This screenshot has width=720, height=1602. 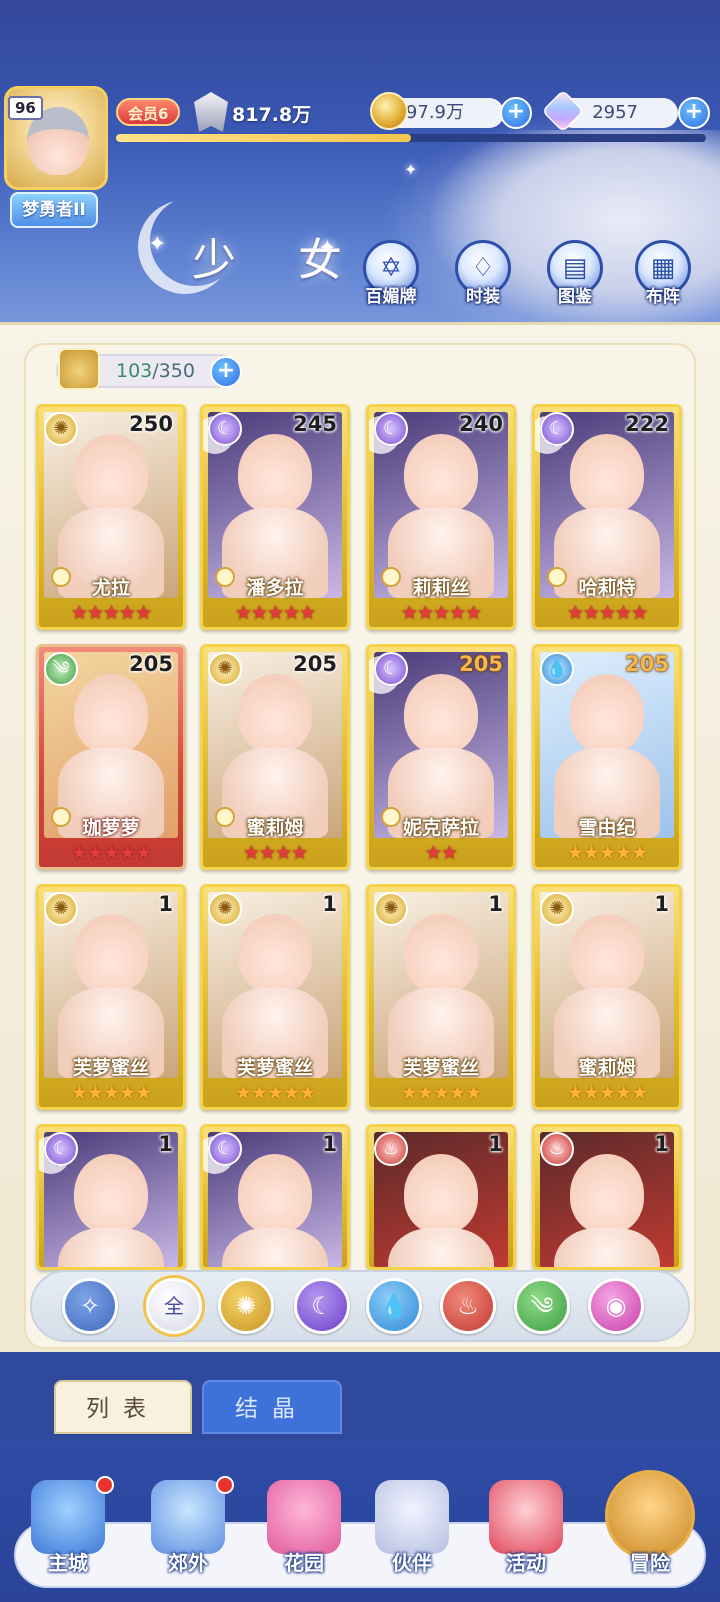 I want to click on nav-label: 伙伴, so click(x=412, y=1563).